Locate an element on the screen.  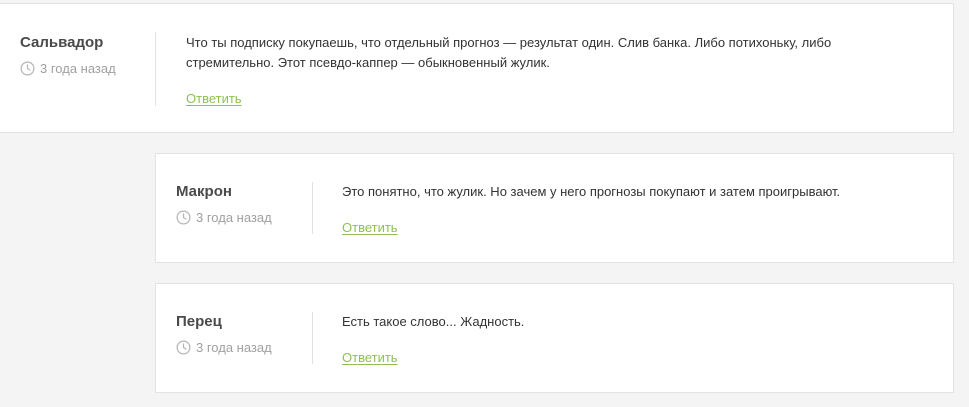
comment-author: Макрон is located at coordinates (204, 191).